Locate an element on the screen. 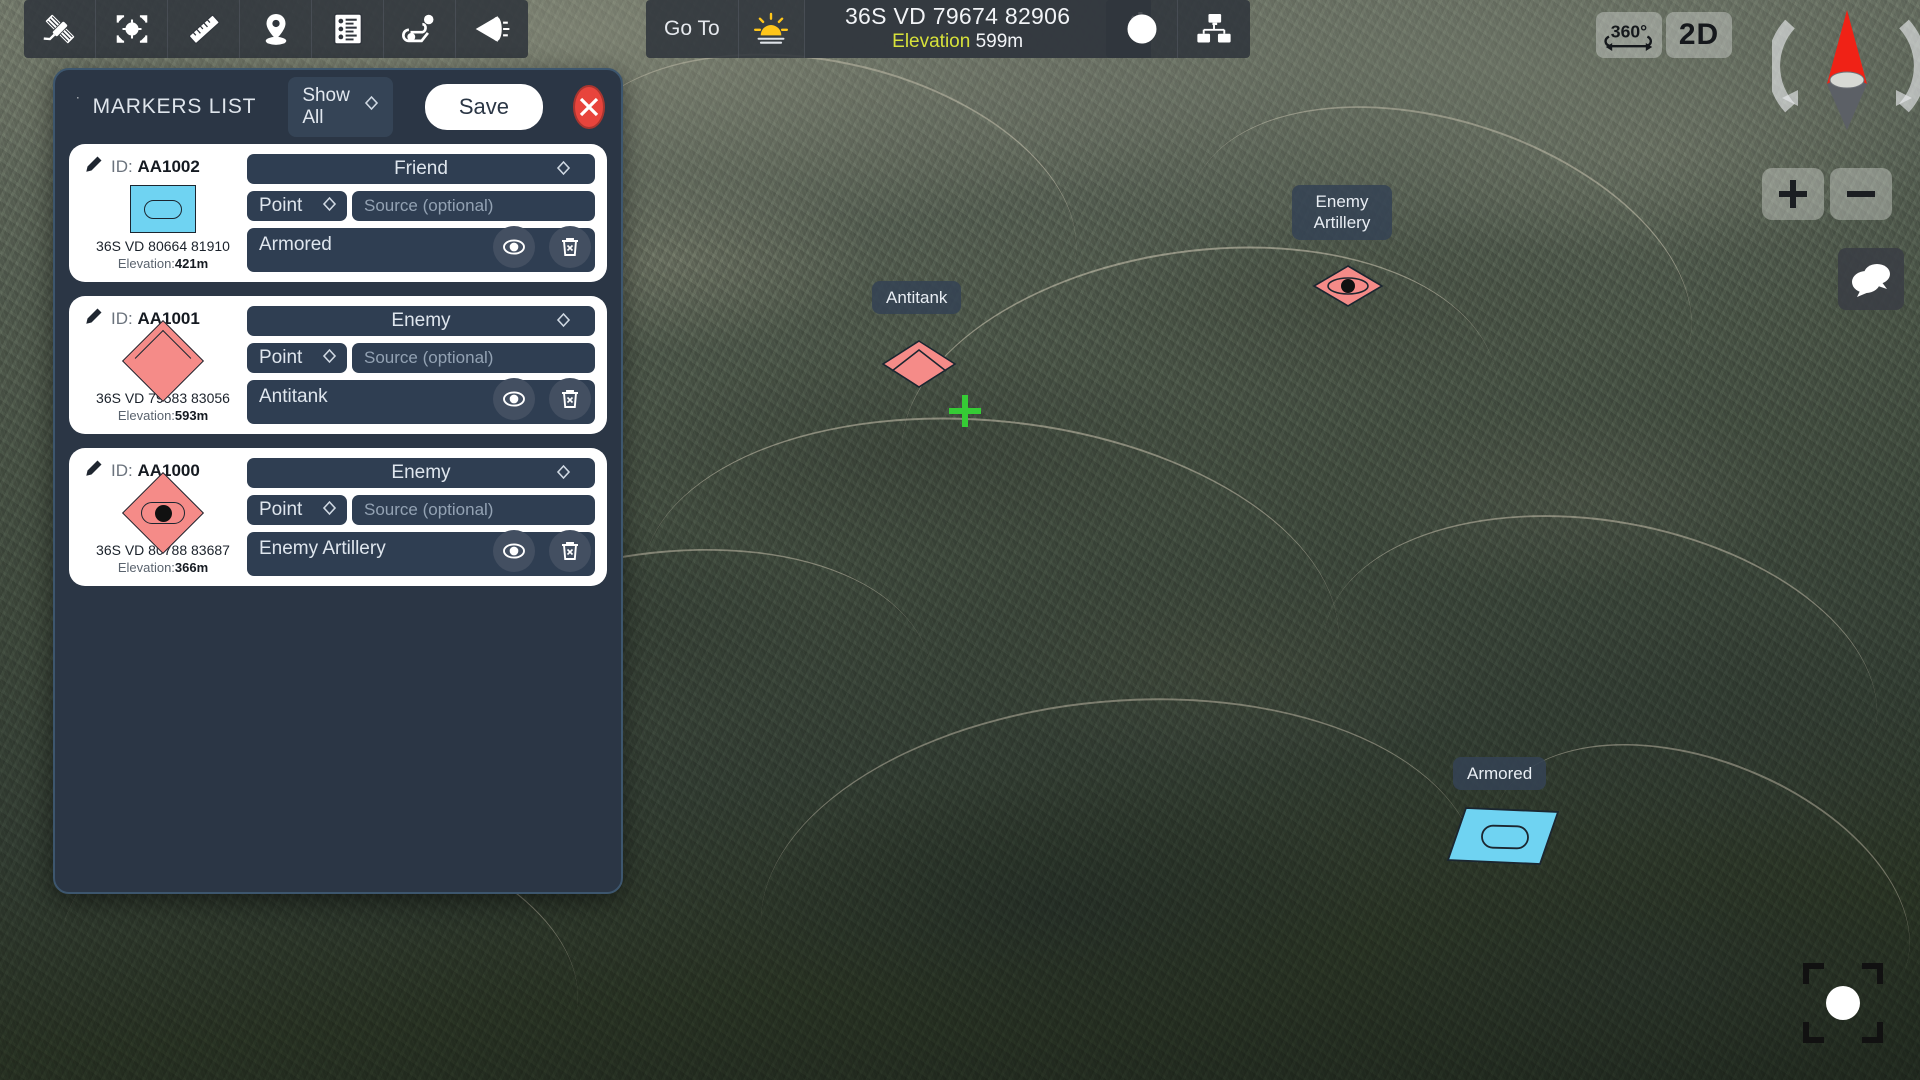 The width and height of the screenshot is (1920, 1080). rotate-360-button: 360° is located at coordinates (1629, 35).